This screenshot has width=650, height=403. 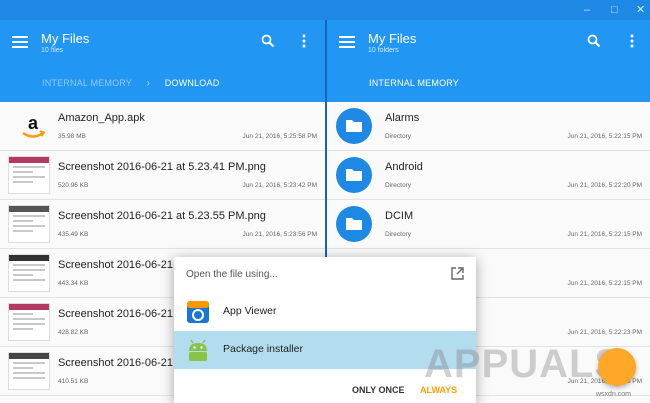 I want to click on window-titlebar: – □ ✕, so click(x=325, y=10).